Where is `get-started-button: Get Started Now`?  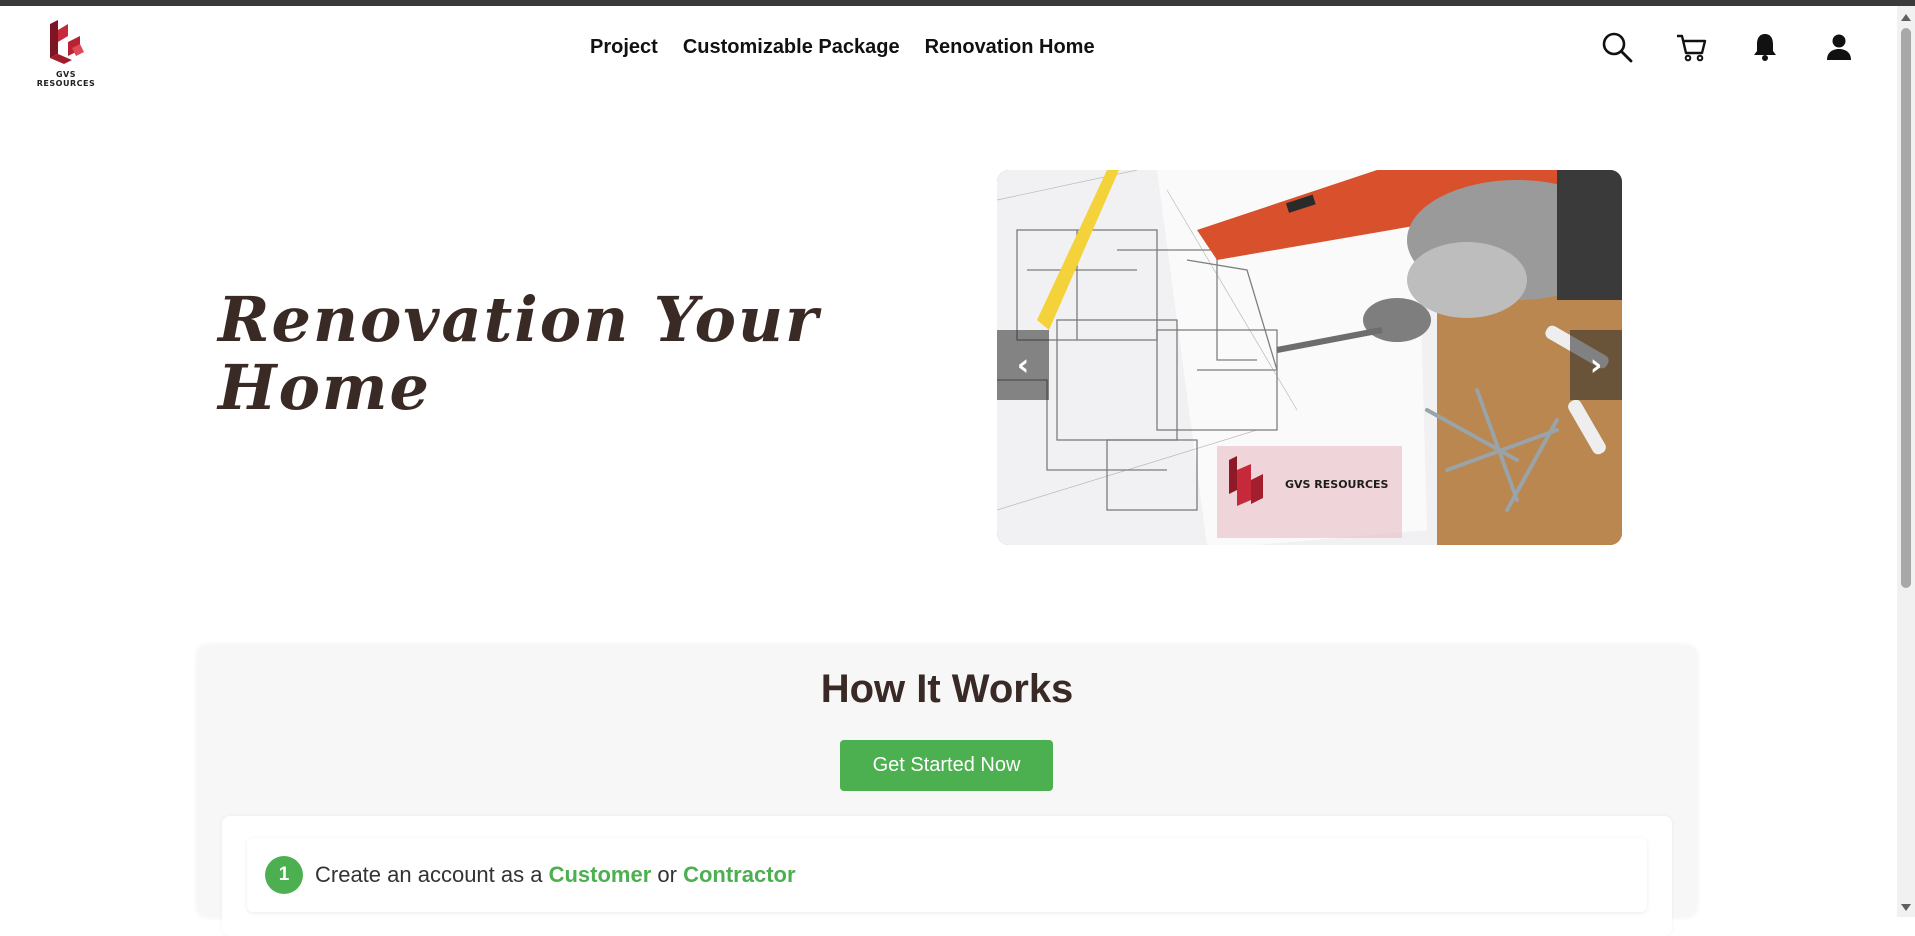 get-started-button: Get Started Now is located at coordinates (946, 765).